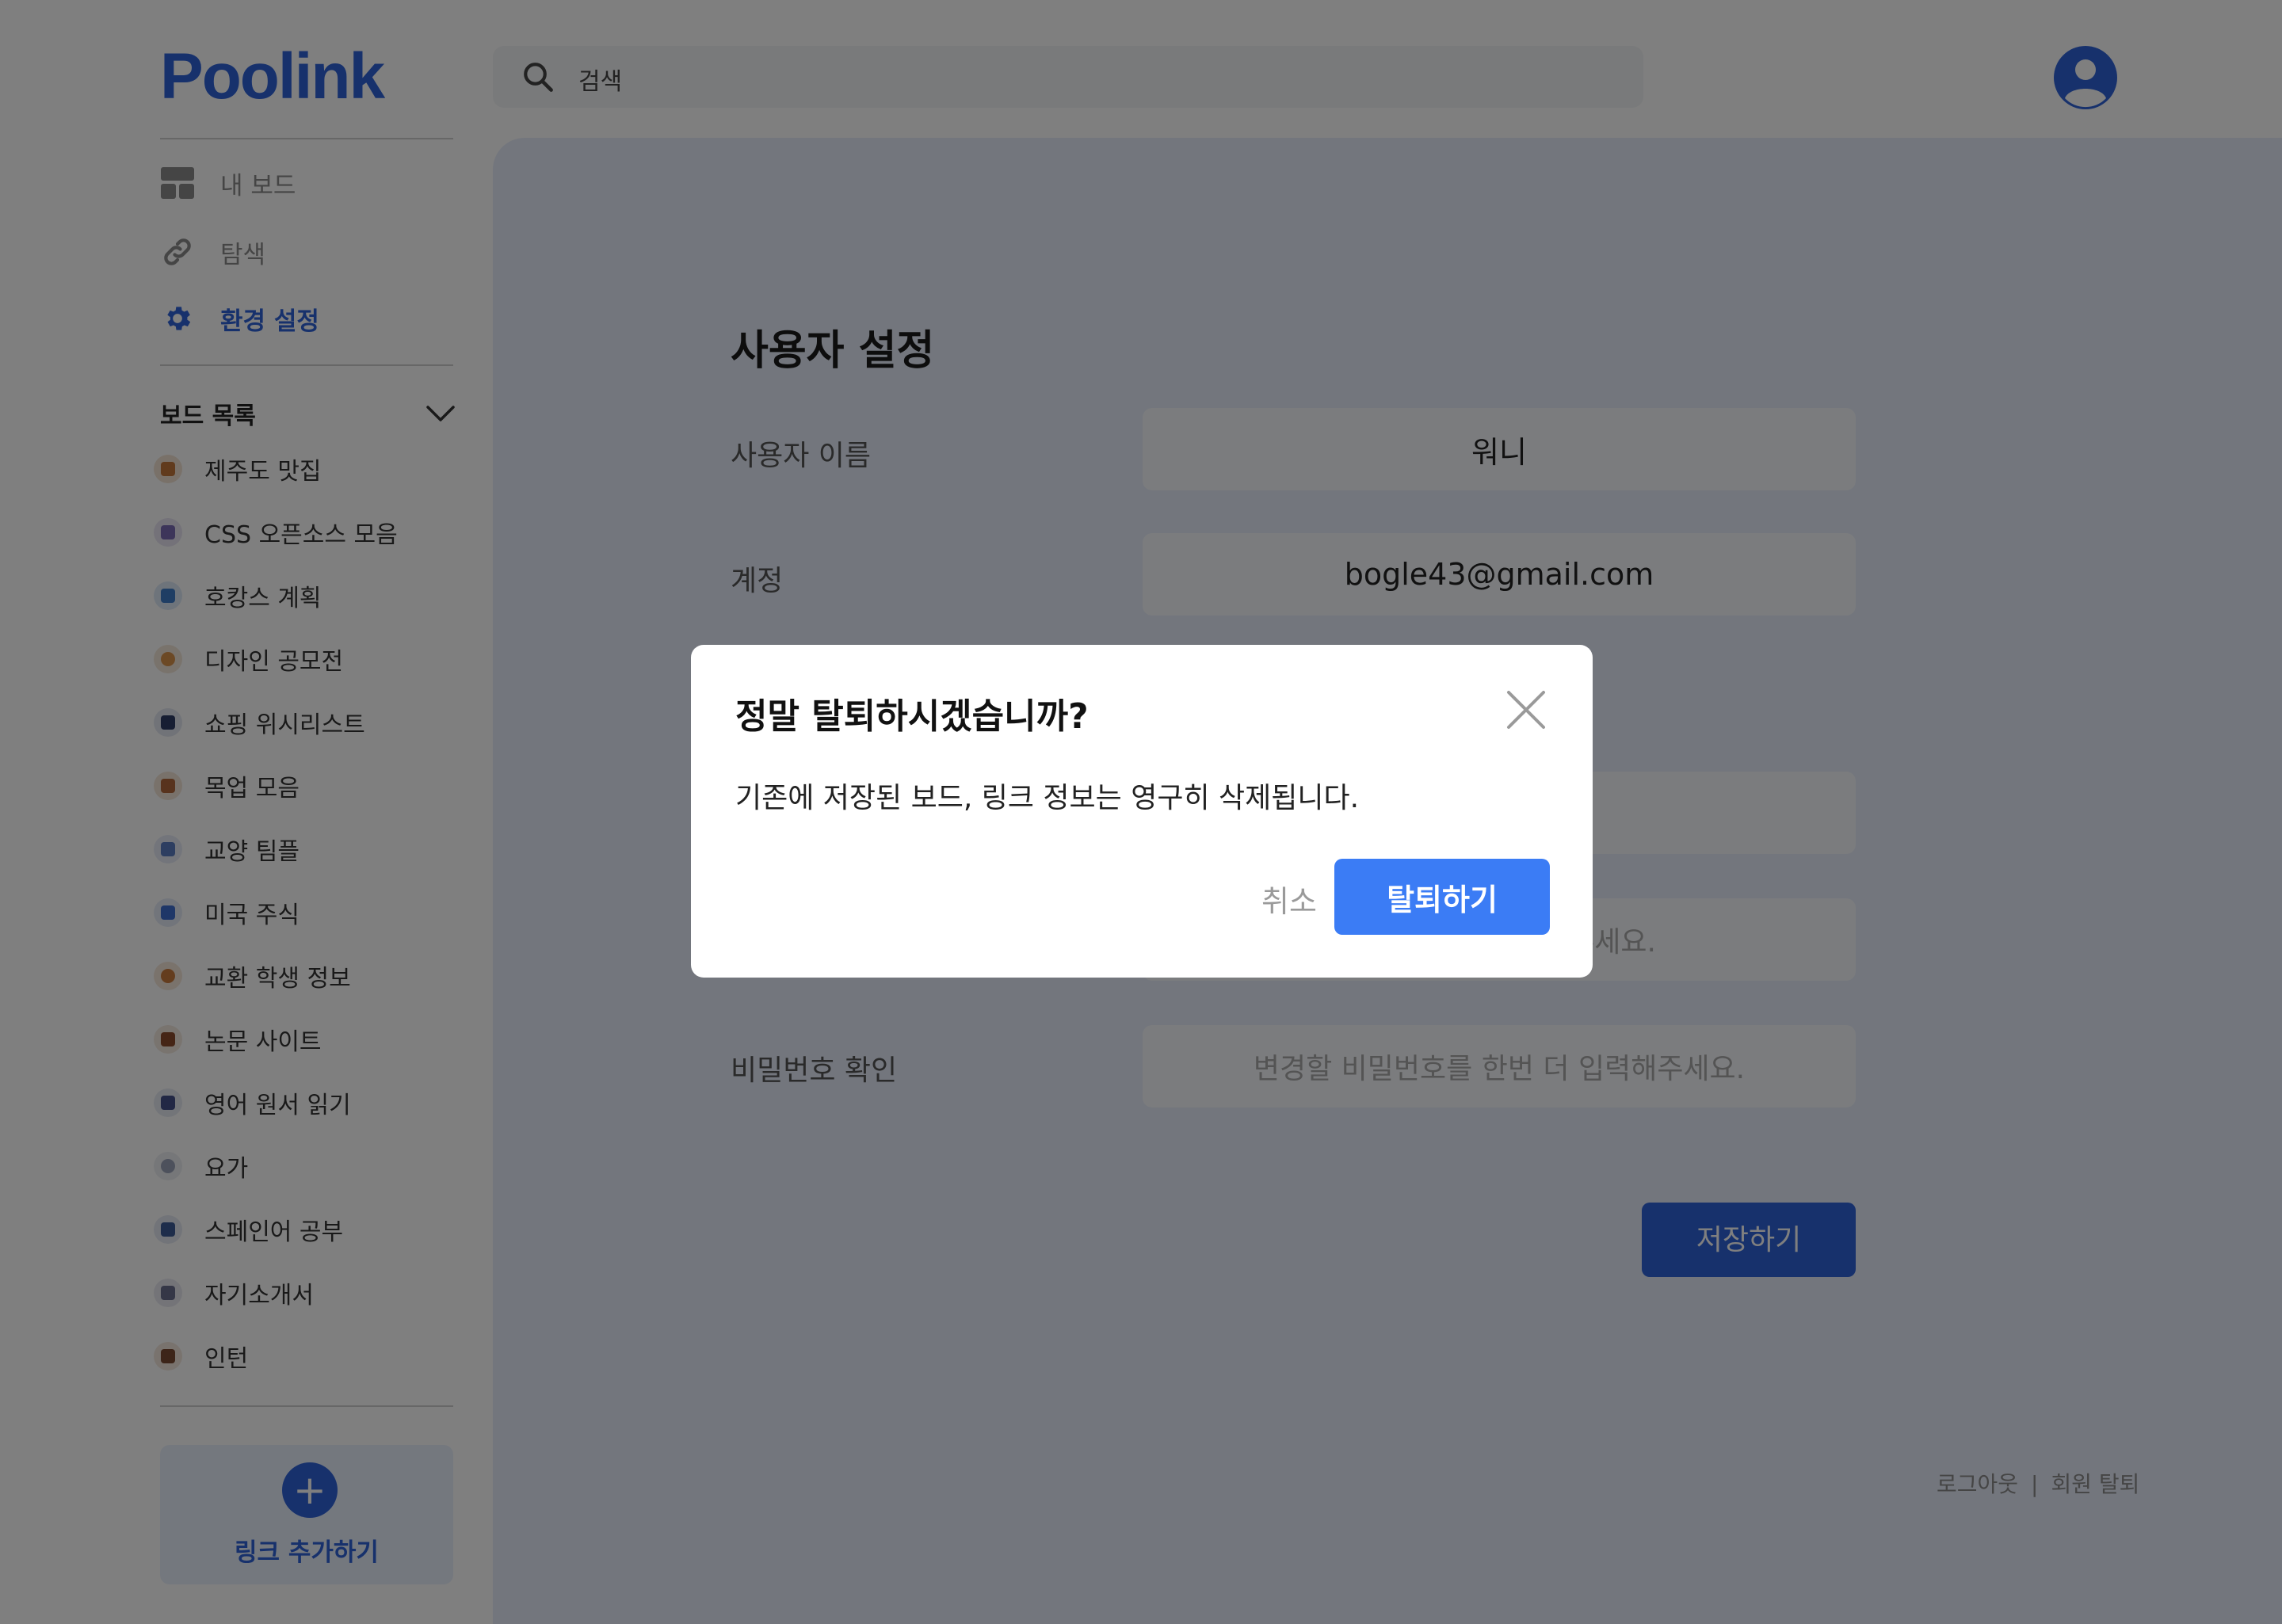 The height and width of the screenshot is (1624, 2282). I want to click on cancel-button: 취소, so click(1289, 898).